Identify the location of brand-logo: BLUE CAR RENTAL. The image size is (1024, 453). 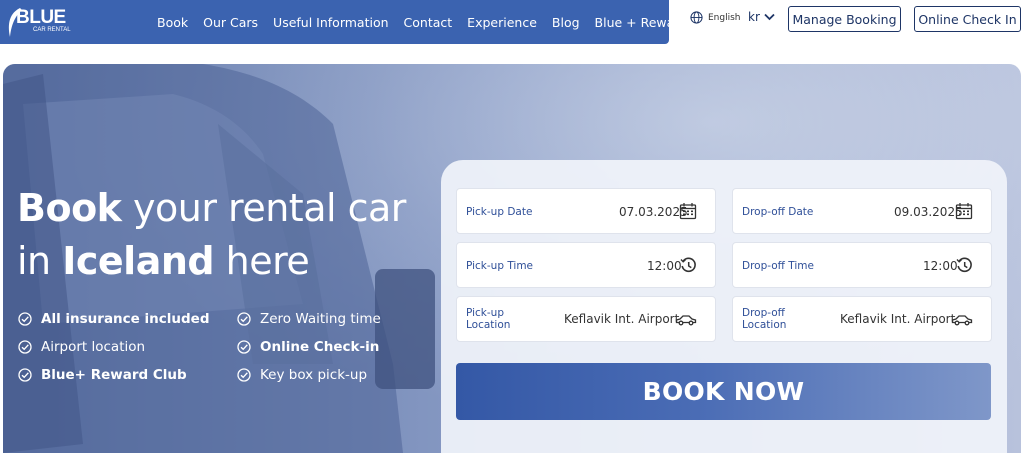
(37, 22).